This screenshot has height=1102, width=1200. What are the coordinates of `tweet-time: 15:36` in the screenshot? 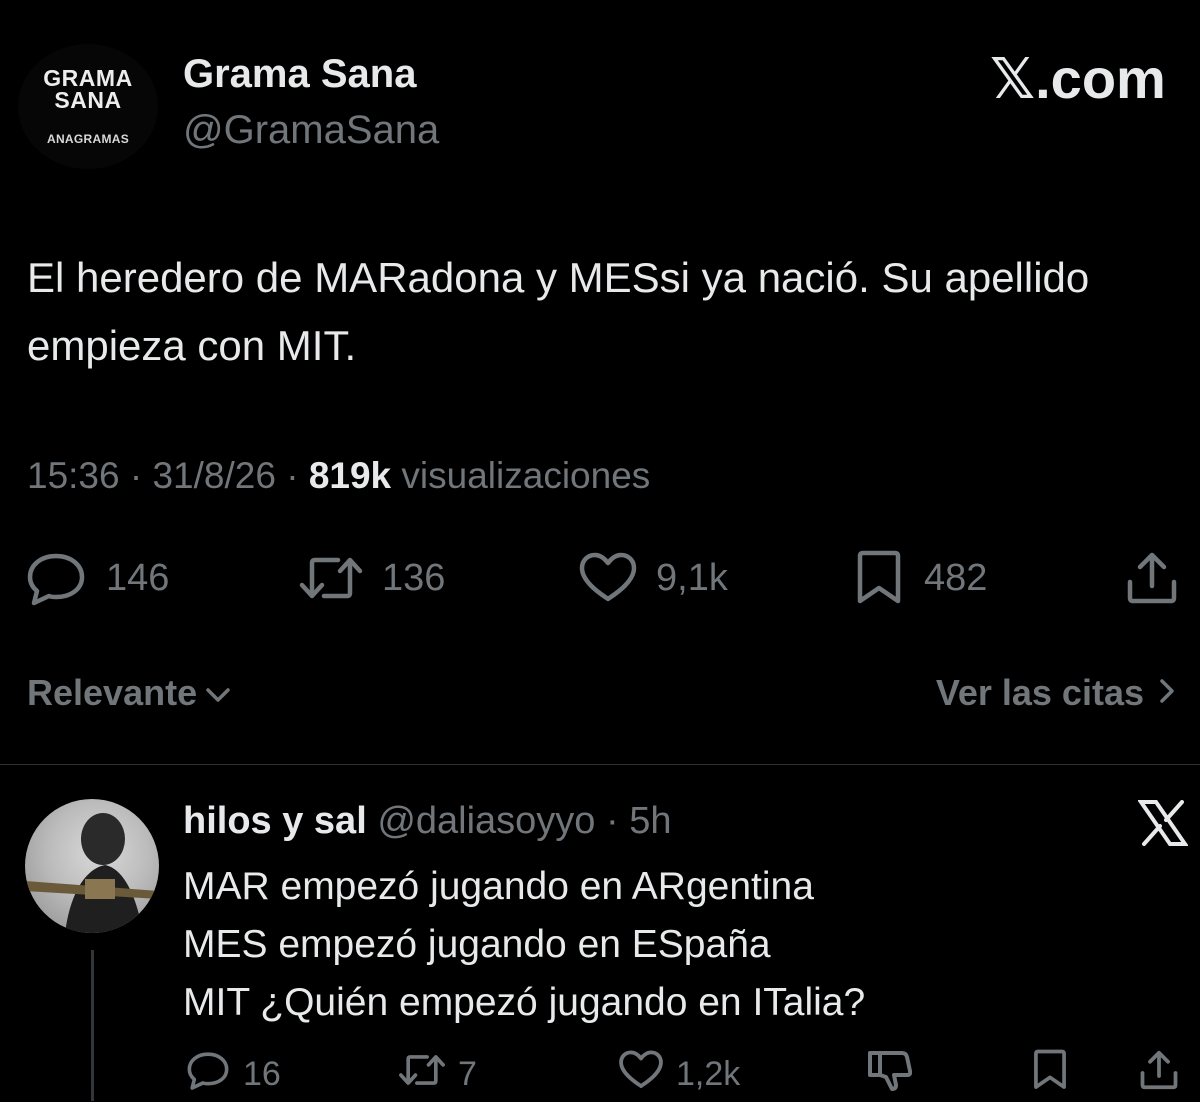 It's located at (73, 475).